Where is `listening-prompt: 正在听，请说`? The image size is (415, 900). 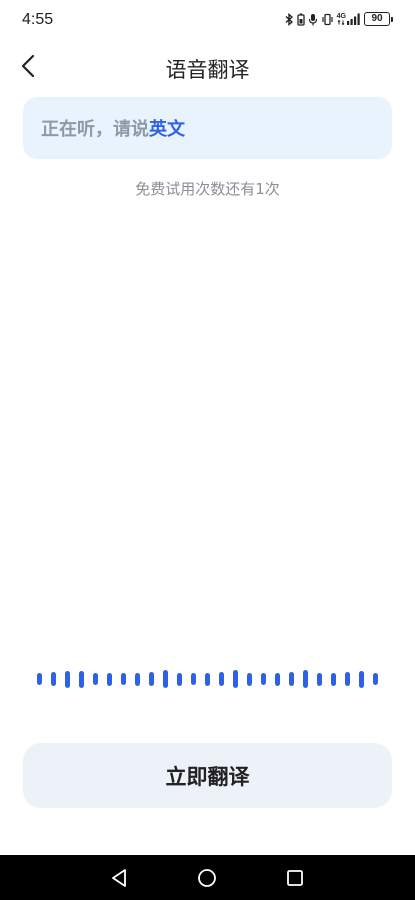 listening-prompt: 正在听，请说 is located at coordinates (95, 129).